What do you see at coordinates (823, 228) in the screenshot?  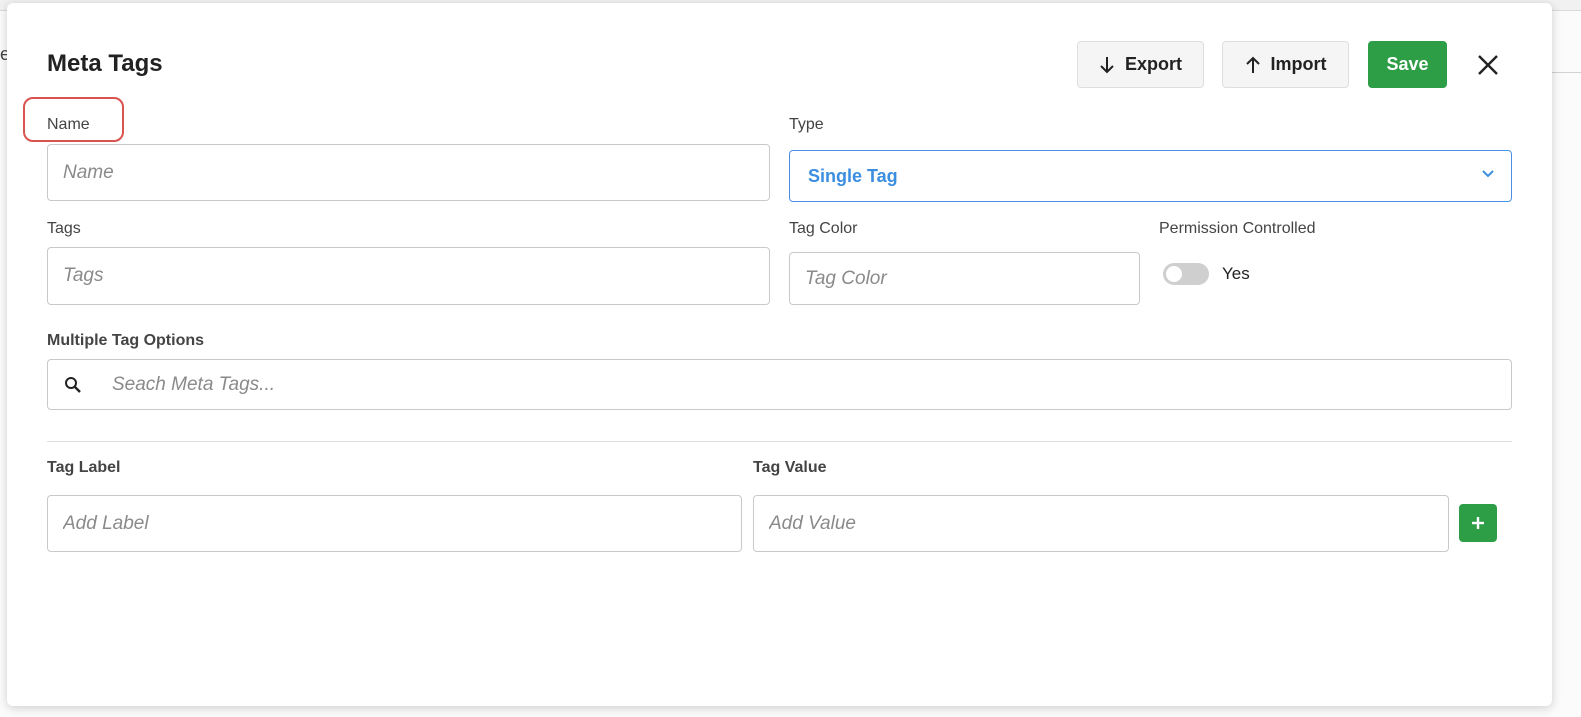 I see `tag-color-label: Tag Color` at bounding box center [823, 228].